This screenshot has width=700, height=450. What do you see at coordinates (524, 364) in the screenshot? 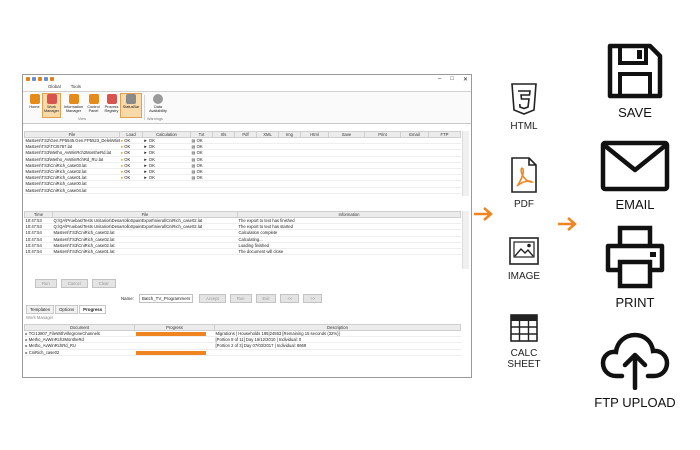
I see `format-label: SHEET` at bounding box center [524, 364].